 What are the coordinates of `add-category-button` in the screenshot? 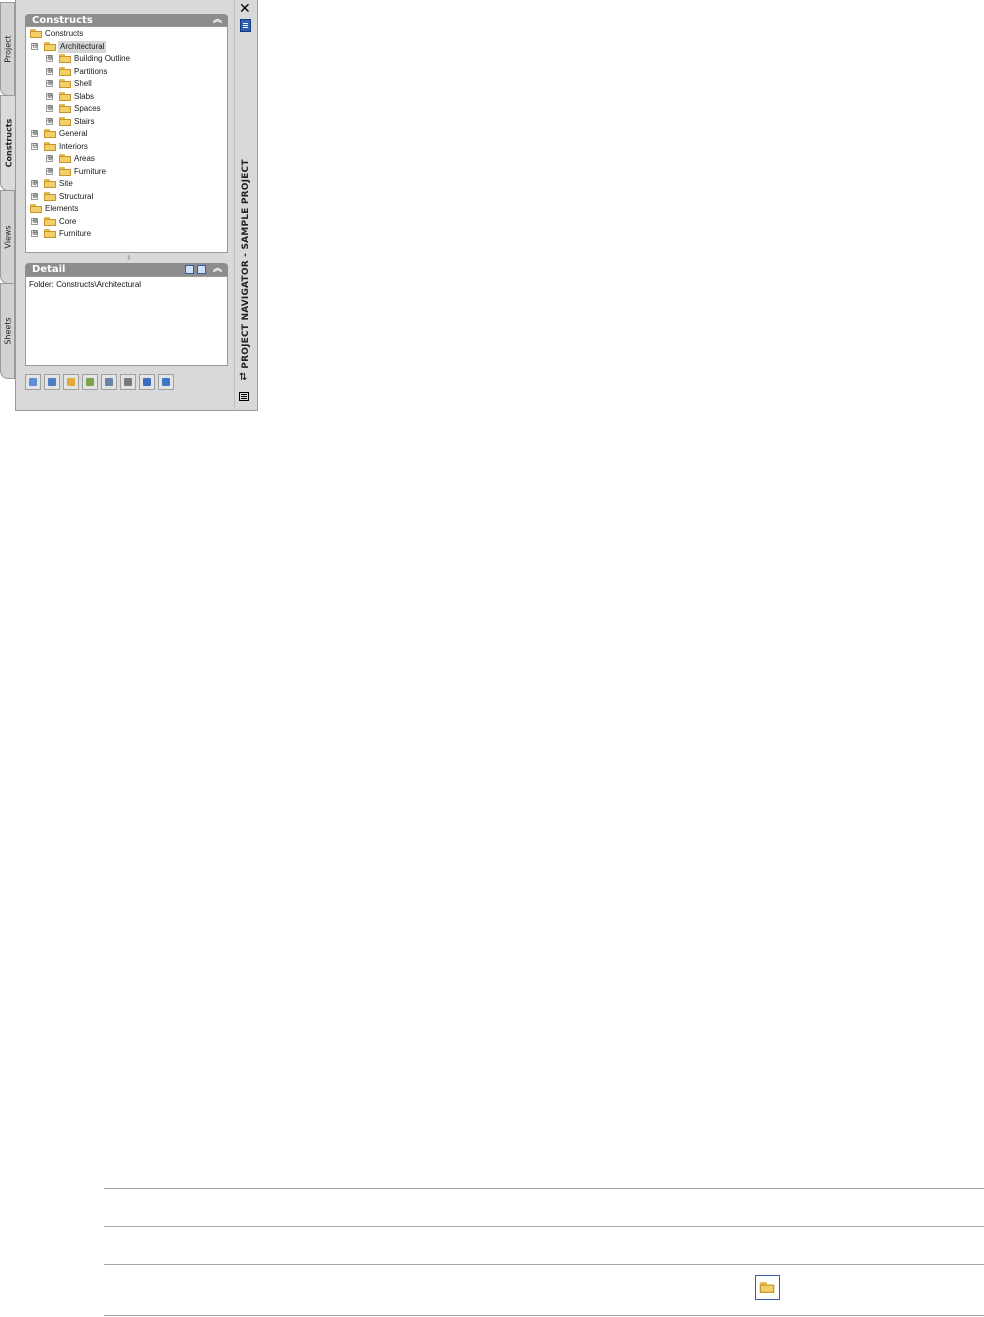 It's located at (71, 382).